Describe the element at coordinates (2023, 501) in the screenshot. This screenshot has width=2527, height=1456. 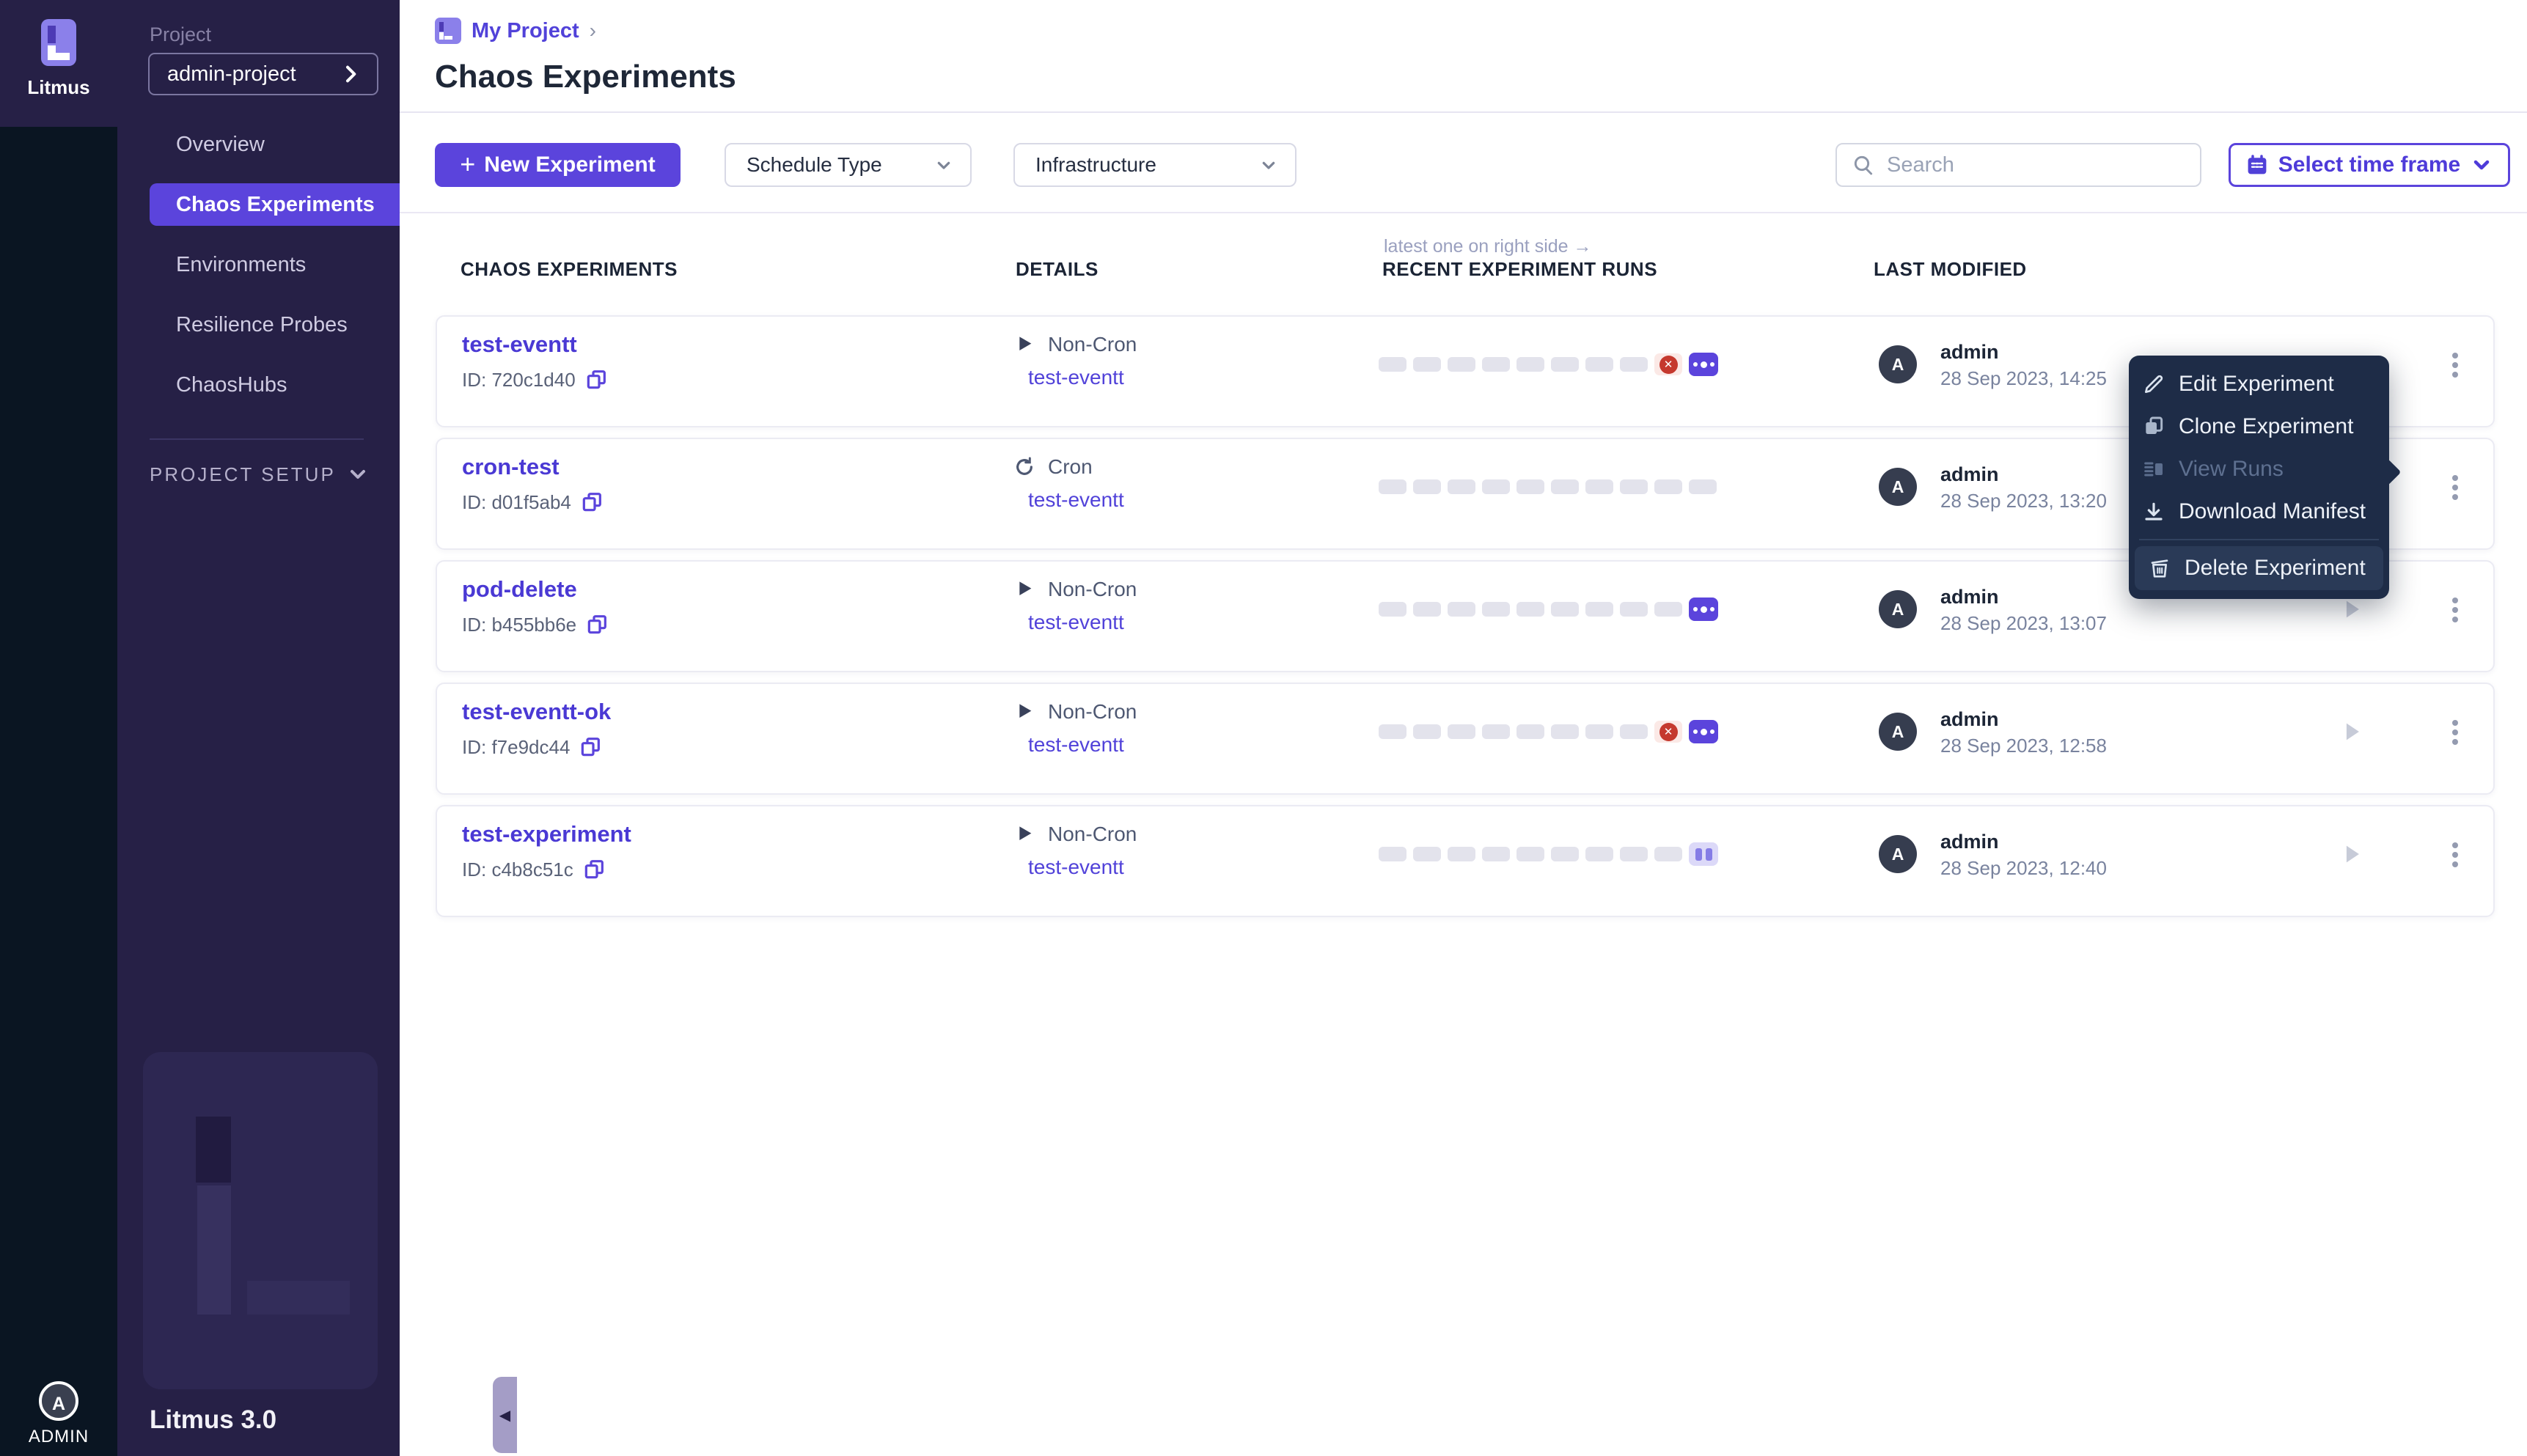
I see `modified-at: 28 Sep 2023, 13:20` at that location.